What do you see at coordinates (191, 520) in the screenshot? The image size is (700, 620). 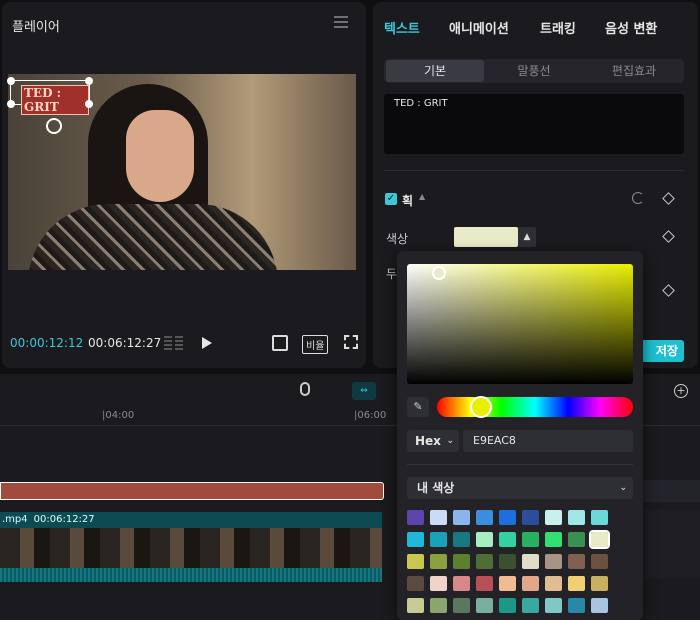 I see `video-clip-header: .mp4 00:06:12:27` at bounding box center [191, 520].